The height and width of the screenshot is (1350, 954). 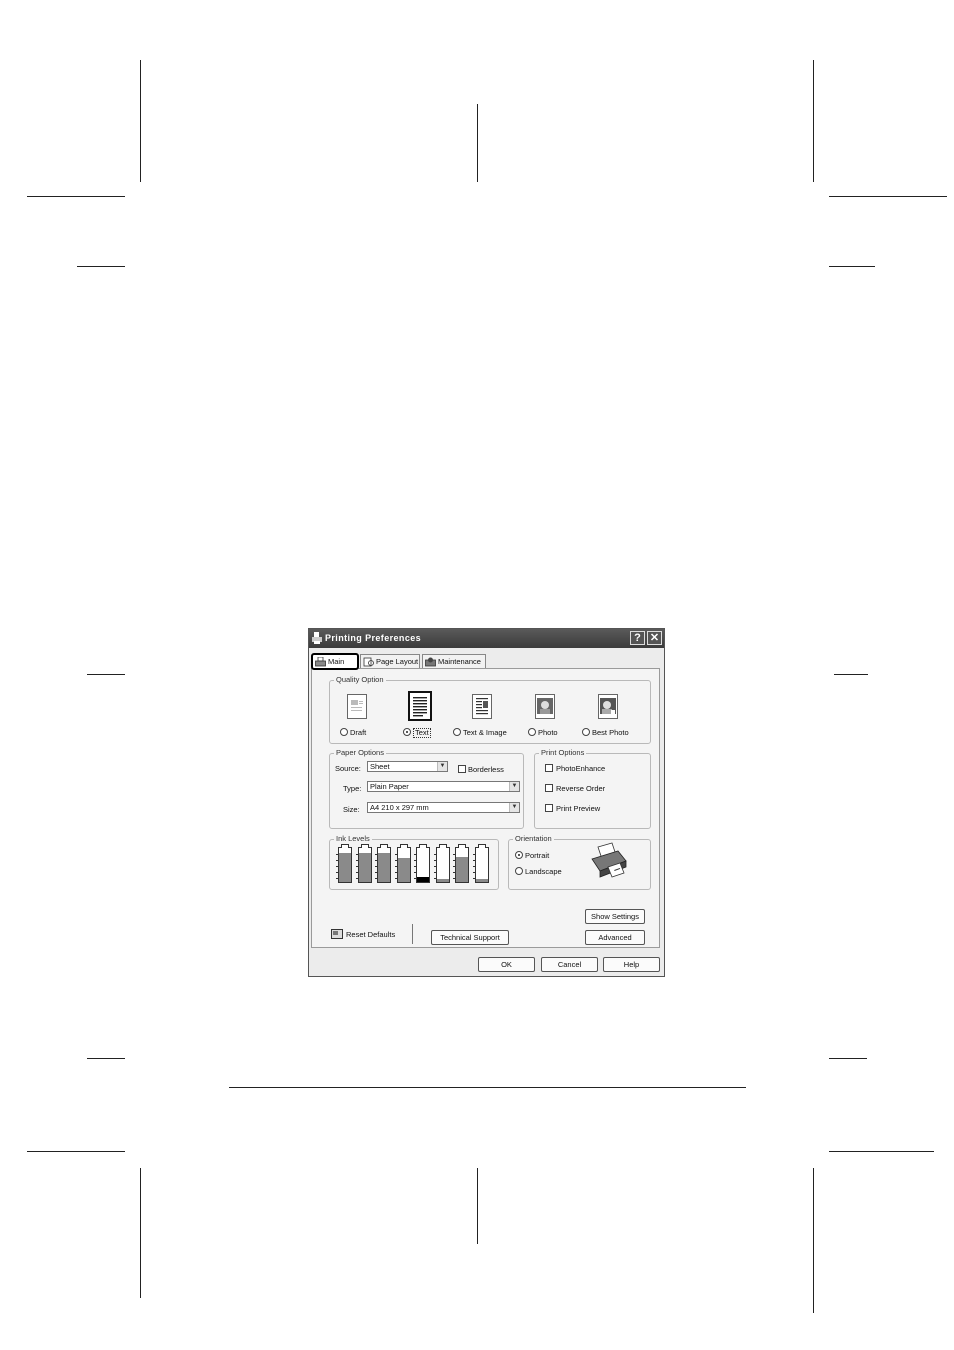 I want to click on tab-label: Main, so click(x=336, y=661).